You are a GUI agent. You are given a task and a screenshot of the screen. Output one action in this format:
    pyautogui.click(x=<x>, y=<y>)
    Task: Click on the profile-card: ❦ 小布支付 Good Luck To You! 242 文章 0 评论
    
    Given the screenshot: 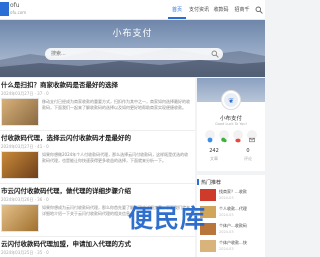 What is the action you would take?
    pyautogui.click(x=231, y=124)
    